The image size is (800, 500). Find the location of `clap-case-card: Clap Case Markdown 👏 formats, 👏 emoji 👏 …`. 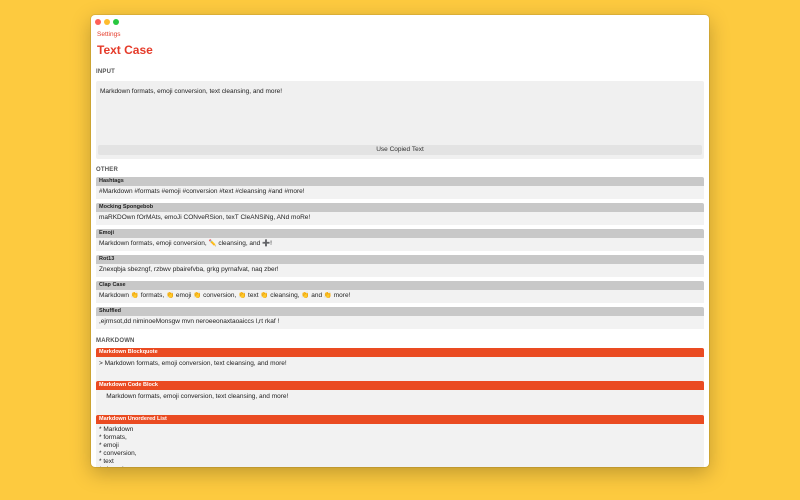

clap-case-card: Clap Case Markdown 👏 formats, 👏 emoji 👏 … is located at coordinates (400, 292).